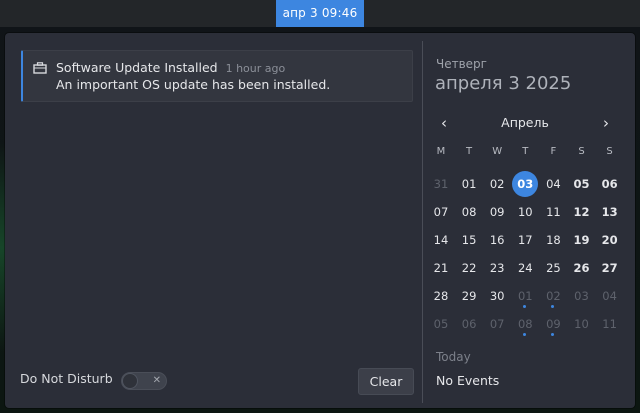 Image resolution: width=640 pixels, height=413 pixels. Describe the element at coordinates (525, 122) in the screenshot. I see `month-label: Апрель` at that location.